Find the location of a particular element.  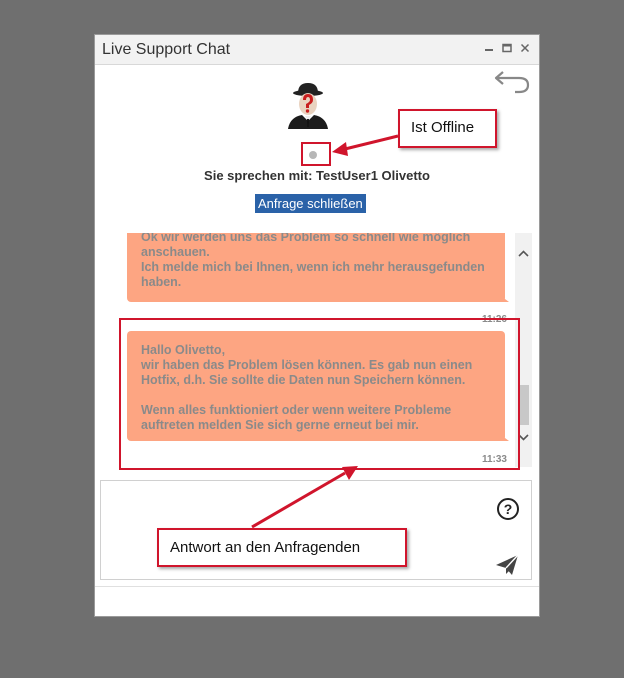

back-arrow-icon is located at coordinates (512, 83).